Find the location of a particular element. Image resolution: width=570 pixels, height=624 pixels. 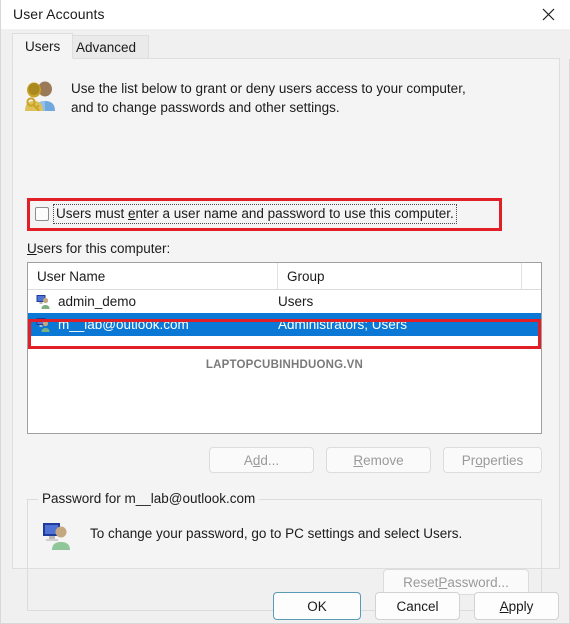

row-group-cell: Administrators; Users is located at coordinates (343, 324).